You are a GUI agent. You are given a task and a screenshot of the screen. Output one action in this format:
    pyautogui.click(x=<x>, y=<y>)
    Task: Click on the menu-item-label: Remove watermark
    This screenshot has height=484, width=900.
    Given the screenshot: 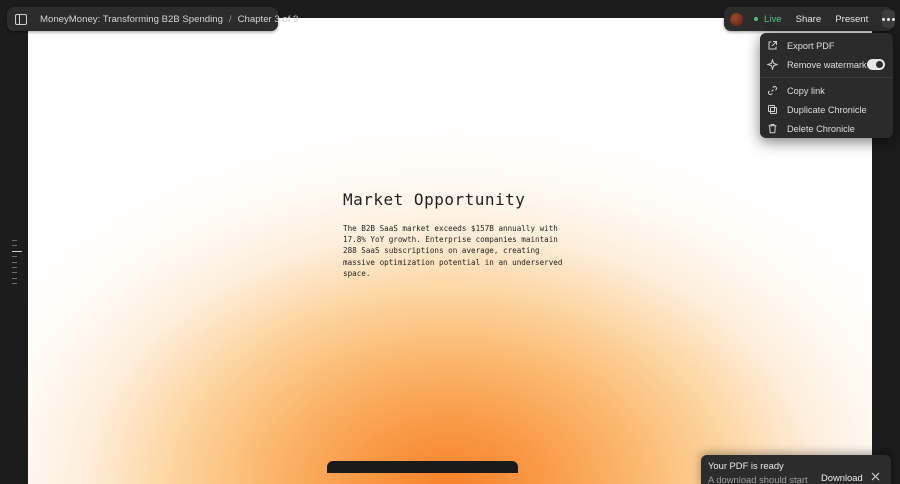 What is the action you would take?
    pyautogui.click(x=827, y=64)
    